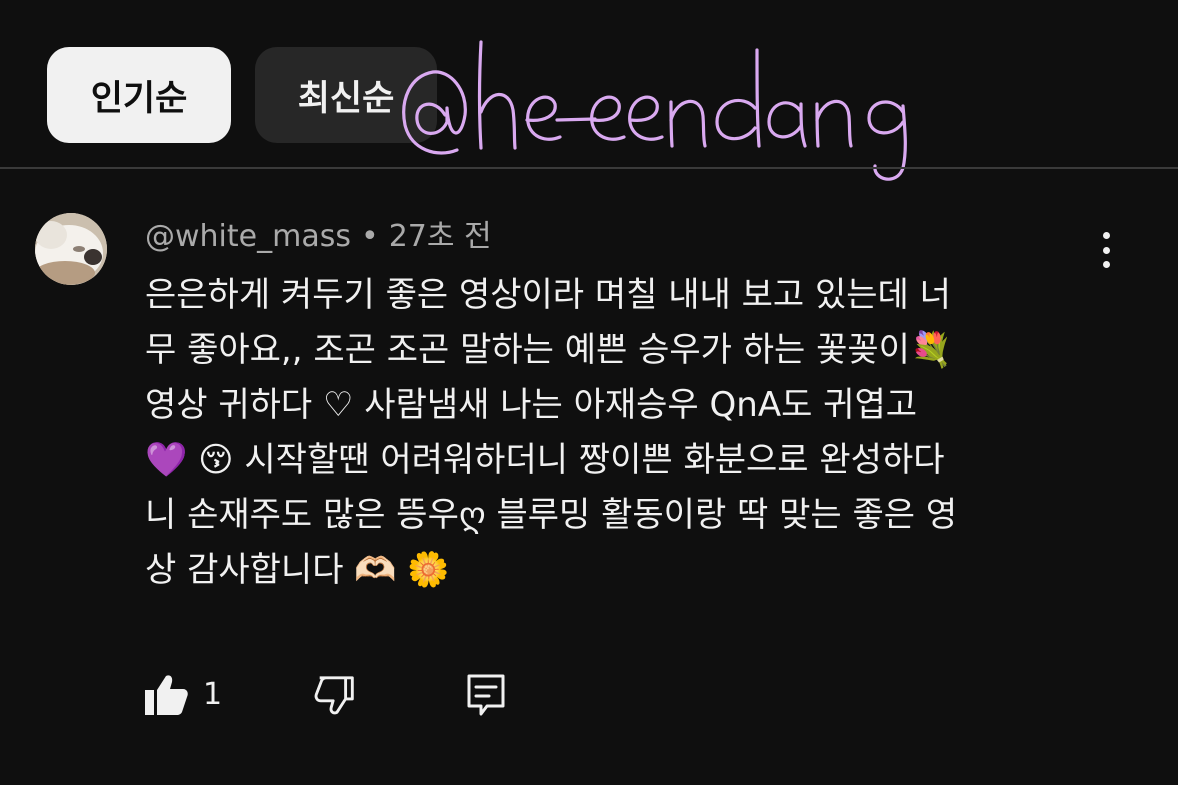 The width and height of the screenshot is (1178, 785). What do you see at coordinates (548, 295) in the screenshot?
I see `comment-line: 은은하게 켜두기 좋은 영상이라 며칠 내내 보고 있는데 너` at bounding box center [548, 295].